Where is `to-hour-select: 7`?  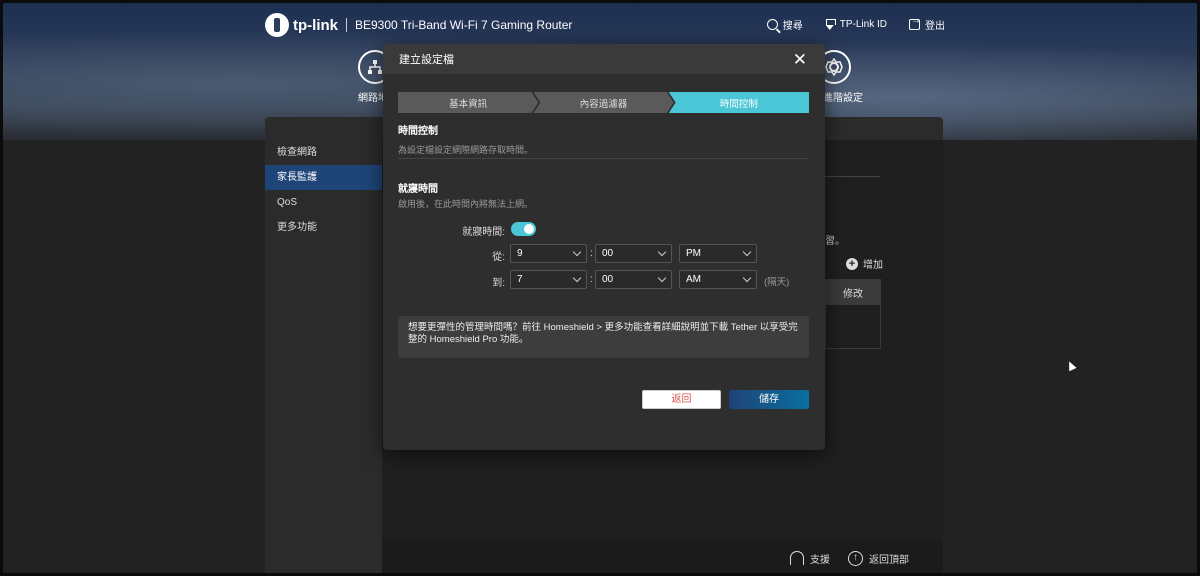
to-hour-select: 7 is located at coordinates (548, 279).